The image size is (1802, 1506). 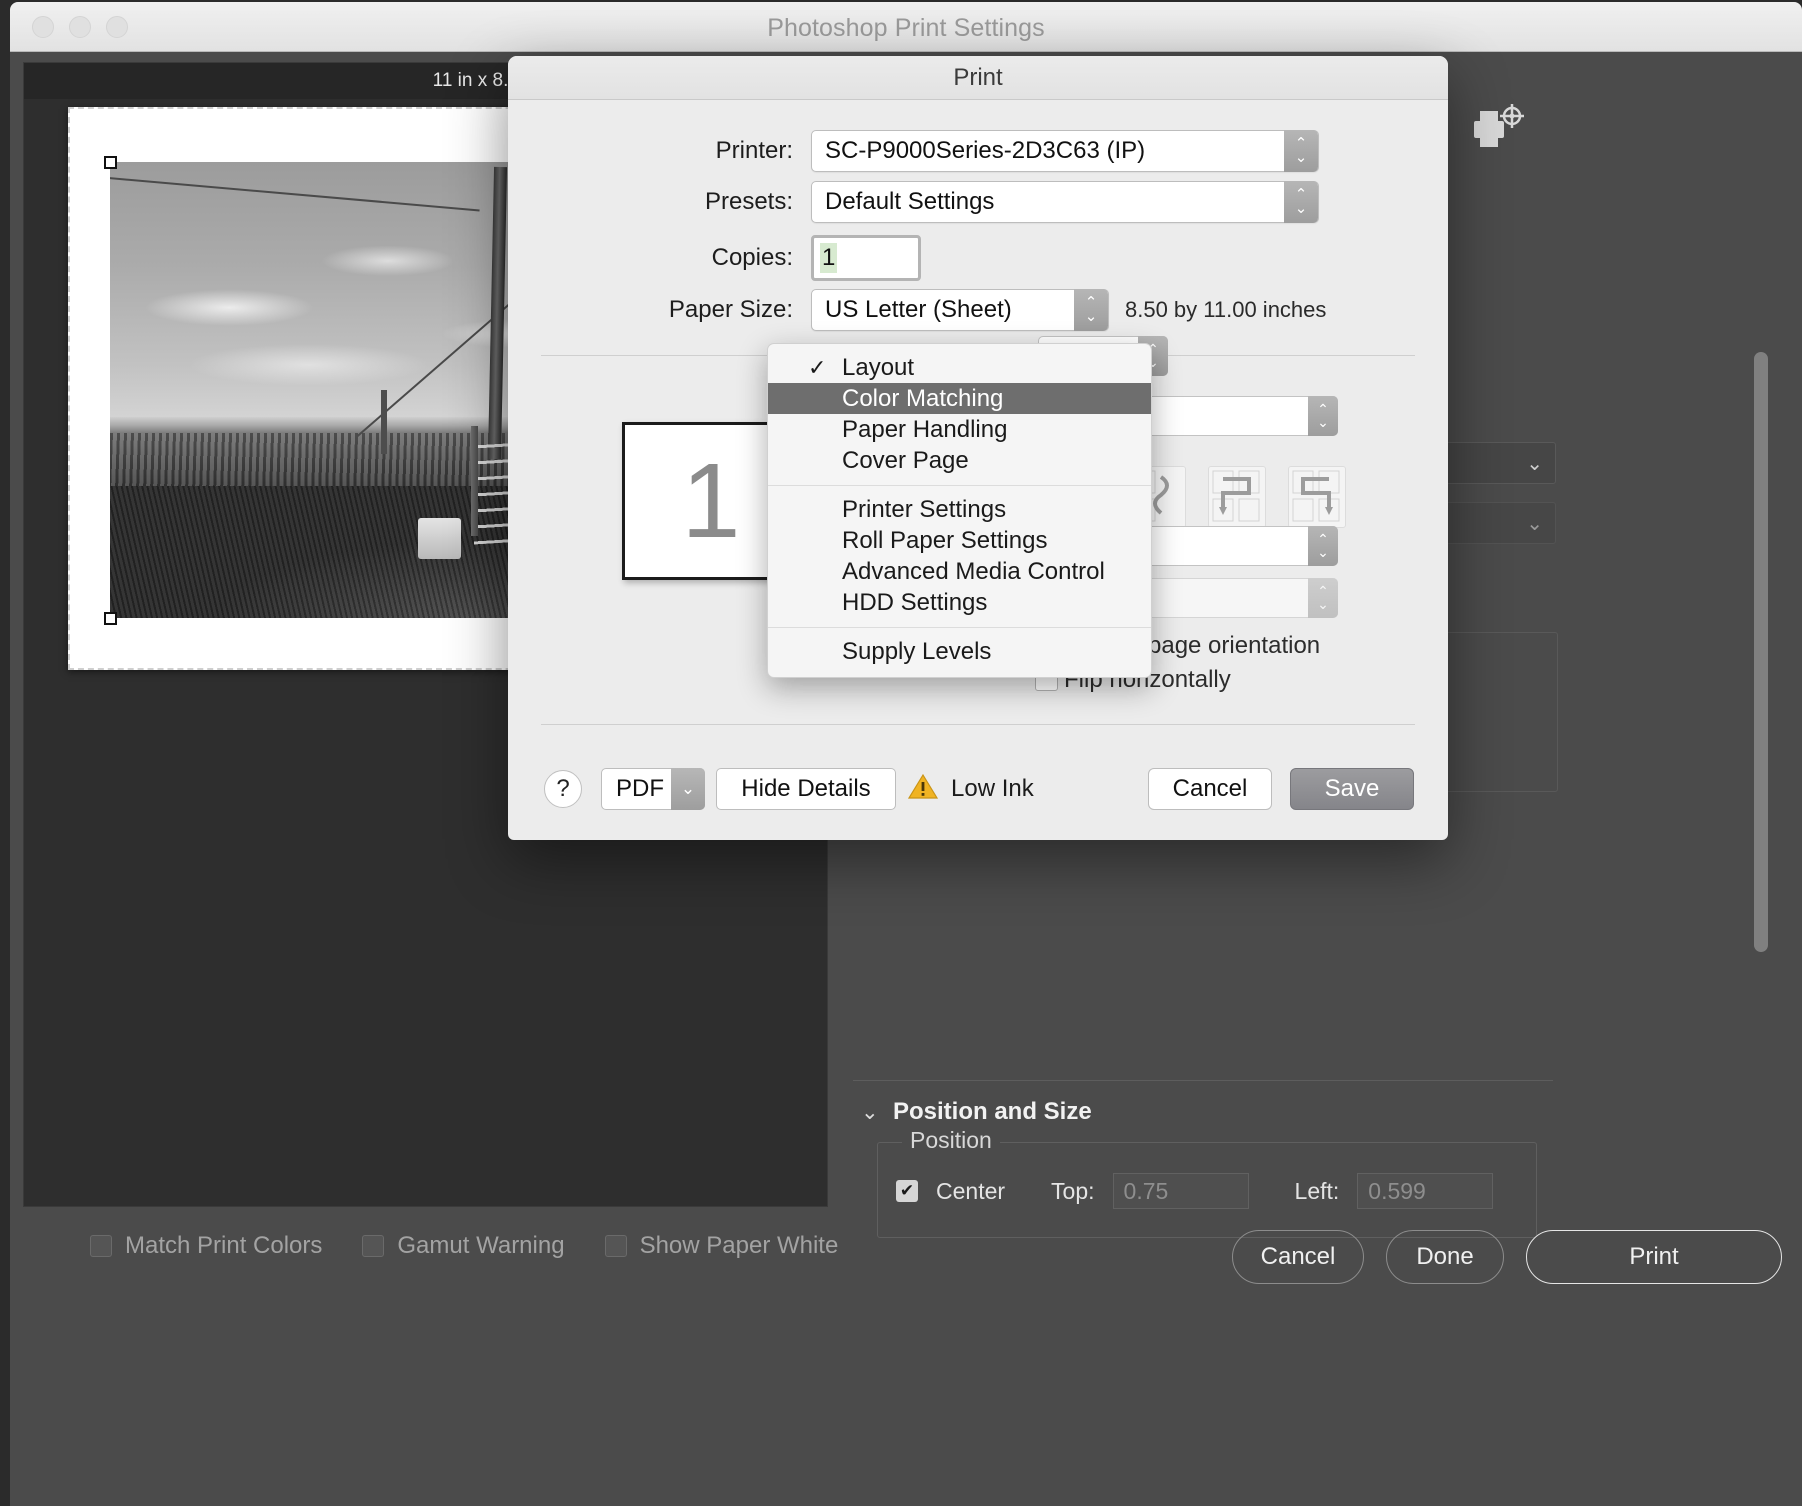 I want to click on low-ink-status: Low Ink, so click(x=970, y=789).